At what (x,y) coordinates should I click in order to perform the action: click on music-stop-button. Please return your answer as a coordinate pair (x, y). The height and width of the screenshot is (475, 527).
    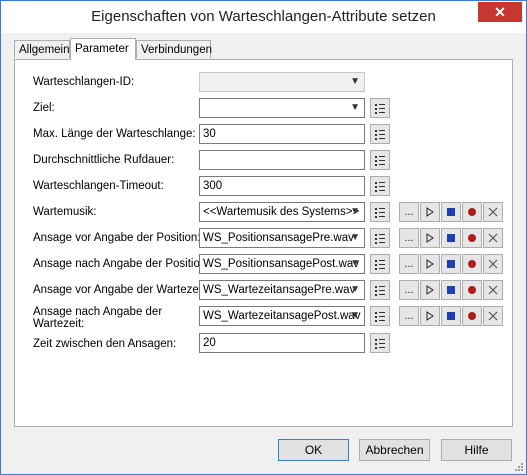
    Looking at the image, I should click on (451, 212).